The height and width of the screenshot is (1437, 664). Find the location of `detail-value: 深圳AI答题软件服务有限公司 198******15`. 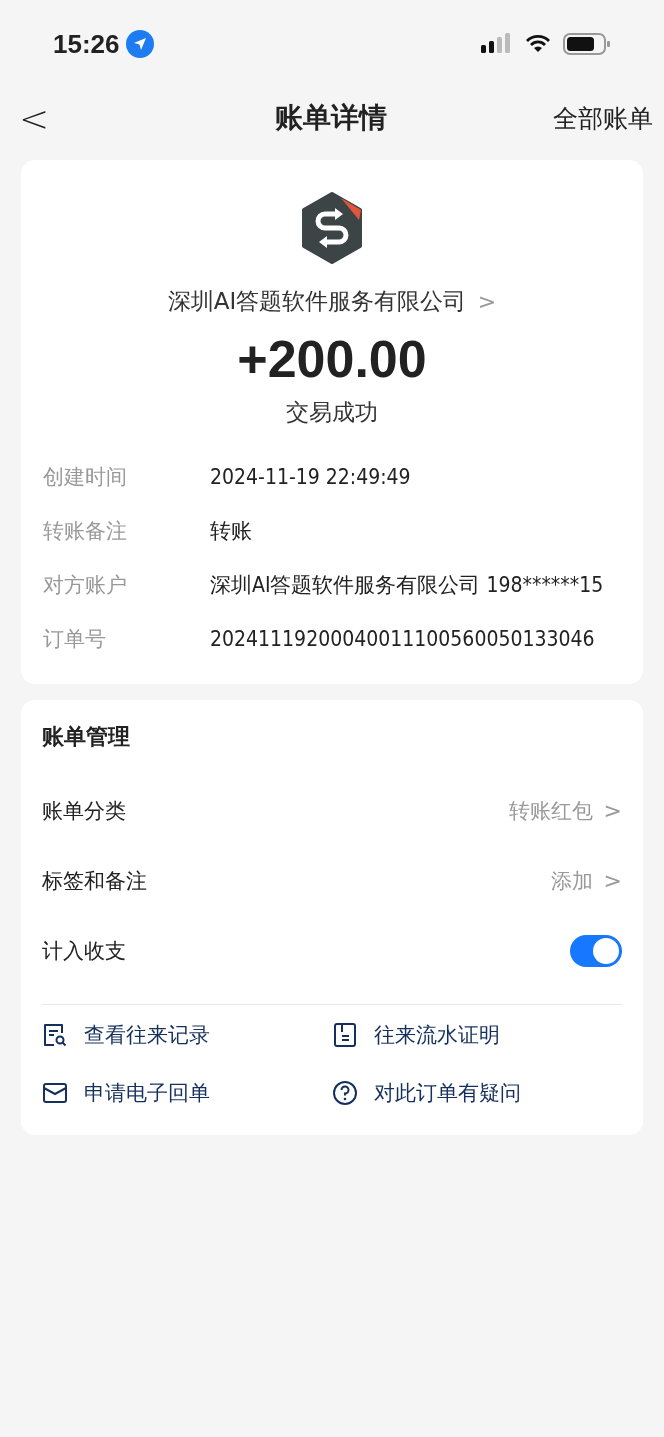

detail-value: 深圳AI答题软件服务有限公司 198******15 is located at coordinates (407, 585).